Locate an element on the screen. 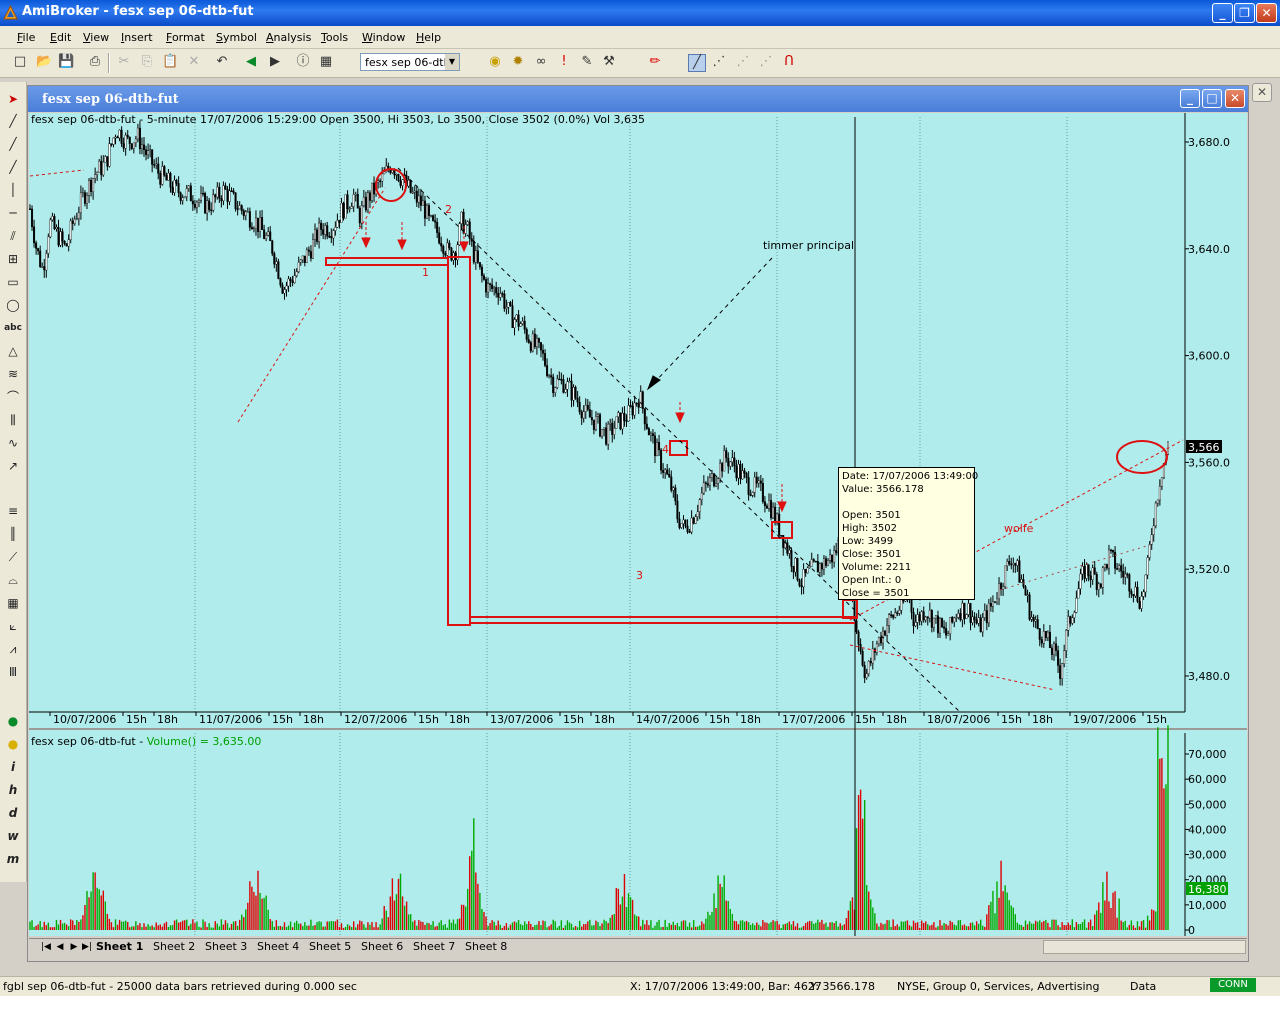 This screenshot has height=1024, width=1280. first-sheet-icon: |◀ is located at coordinates (46, 947).